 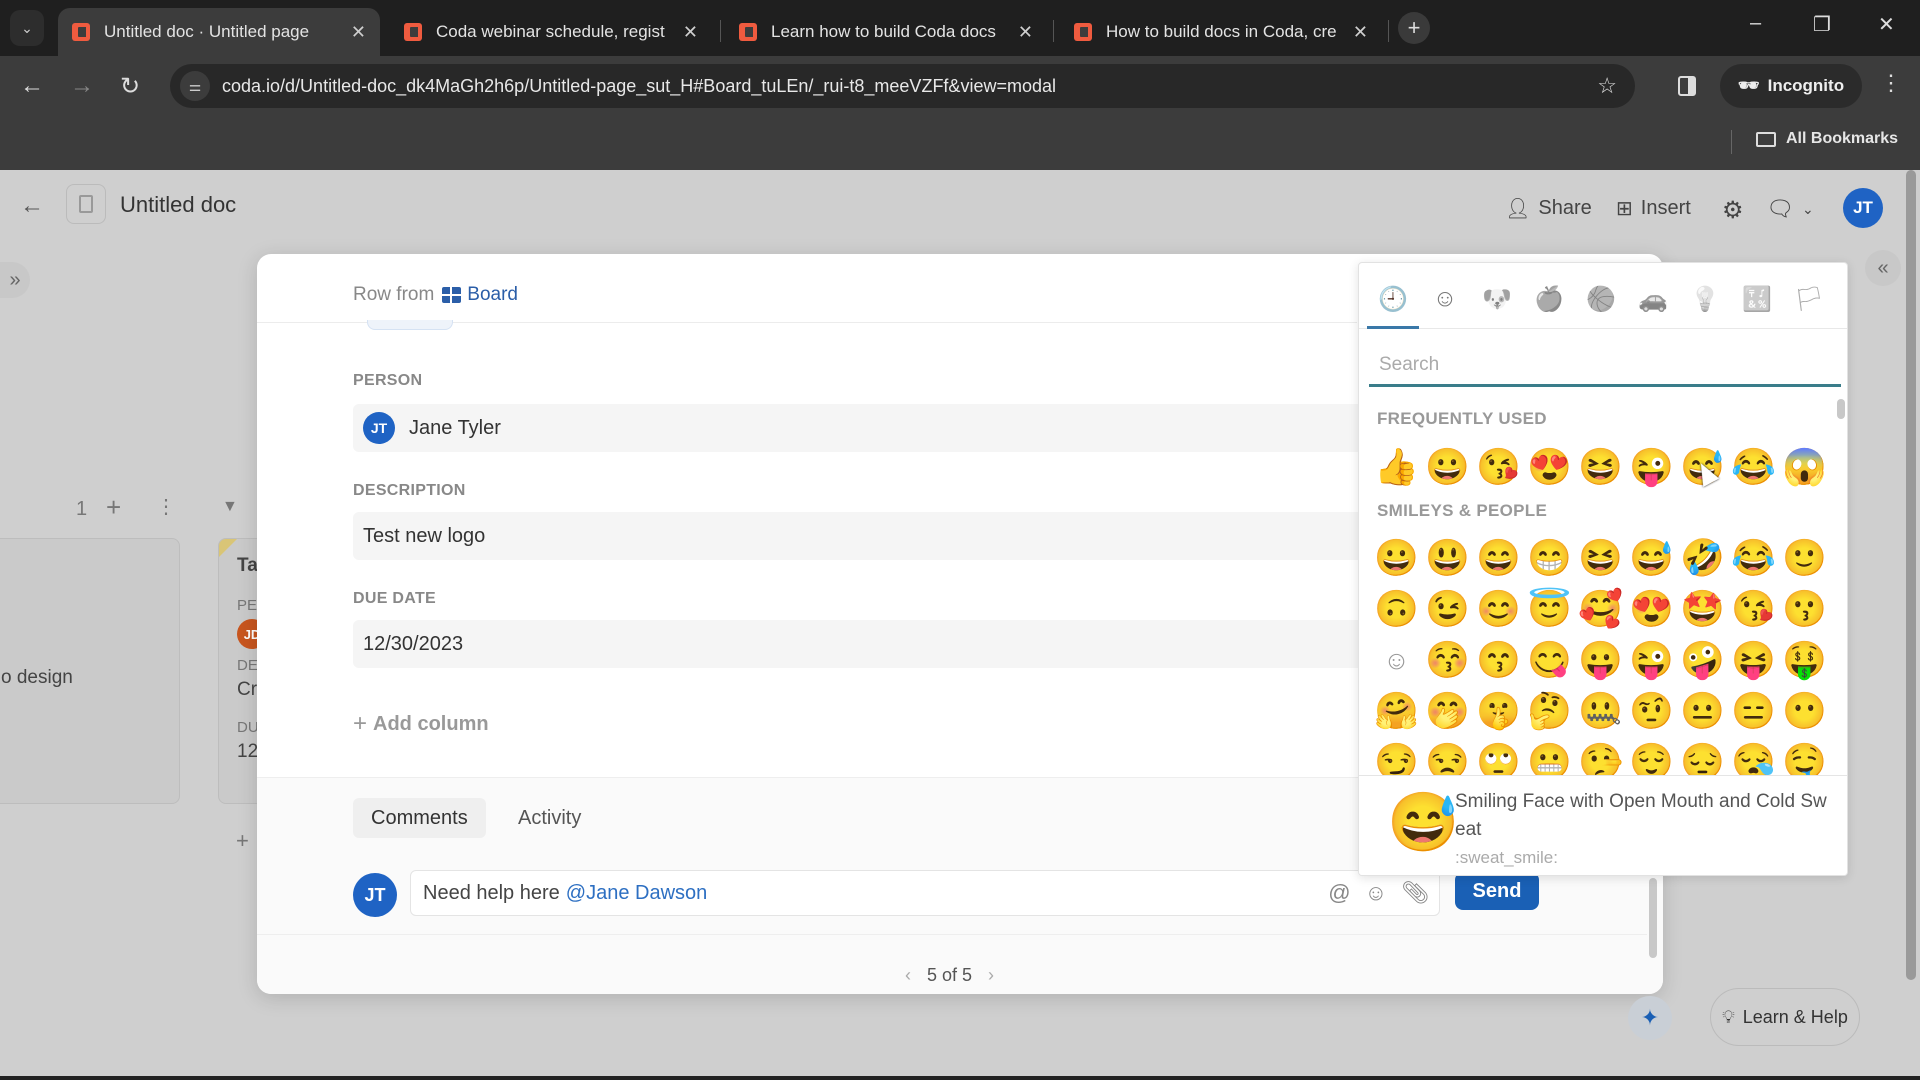 I want to click on emoji-button: 😗, so click(x=1804, y=609).